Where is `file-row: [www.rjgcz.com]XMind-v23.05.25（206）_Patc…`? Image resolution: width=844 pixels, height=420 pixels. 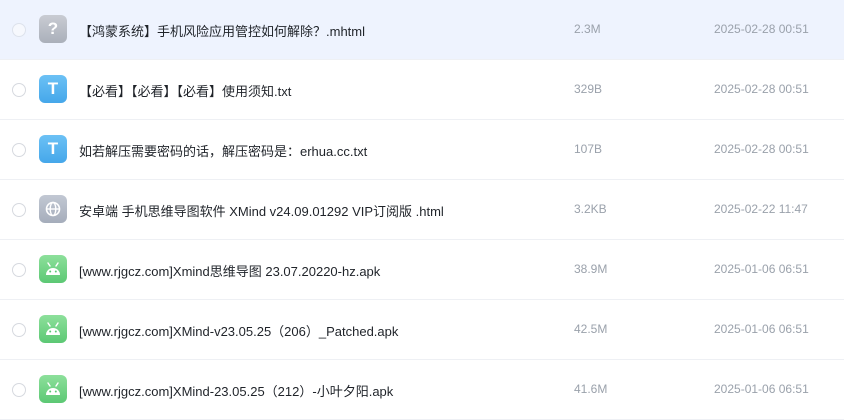
file-row: [www.rjgcz.com]XMind-v23.05.25（206）_Patc… is located at coordinates (422, 330).